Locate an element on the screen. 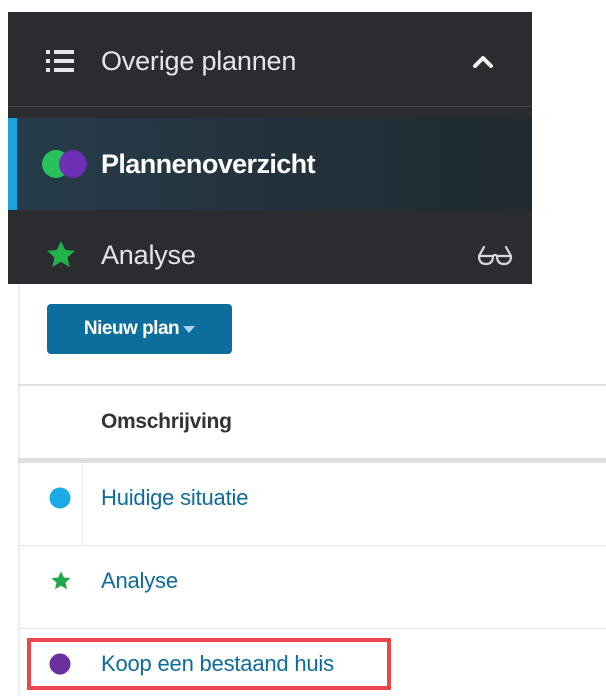  plan-link-huidige-situatie: Huidige situatie is located at coordinates (174, 498).